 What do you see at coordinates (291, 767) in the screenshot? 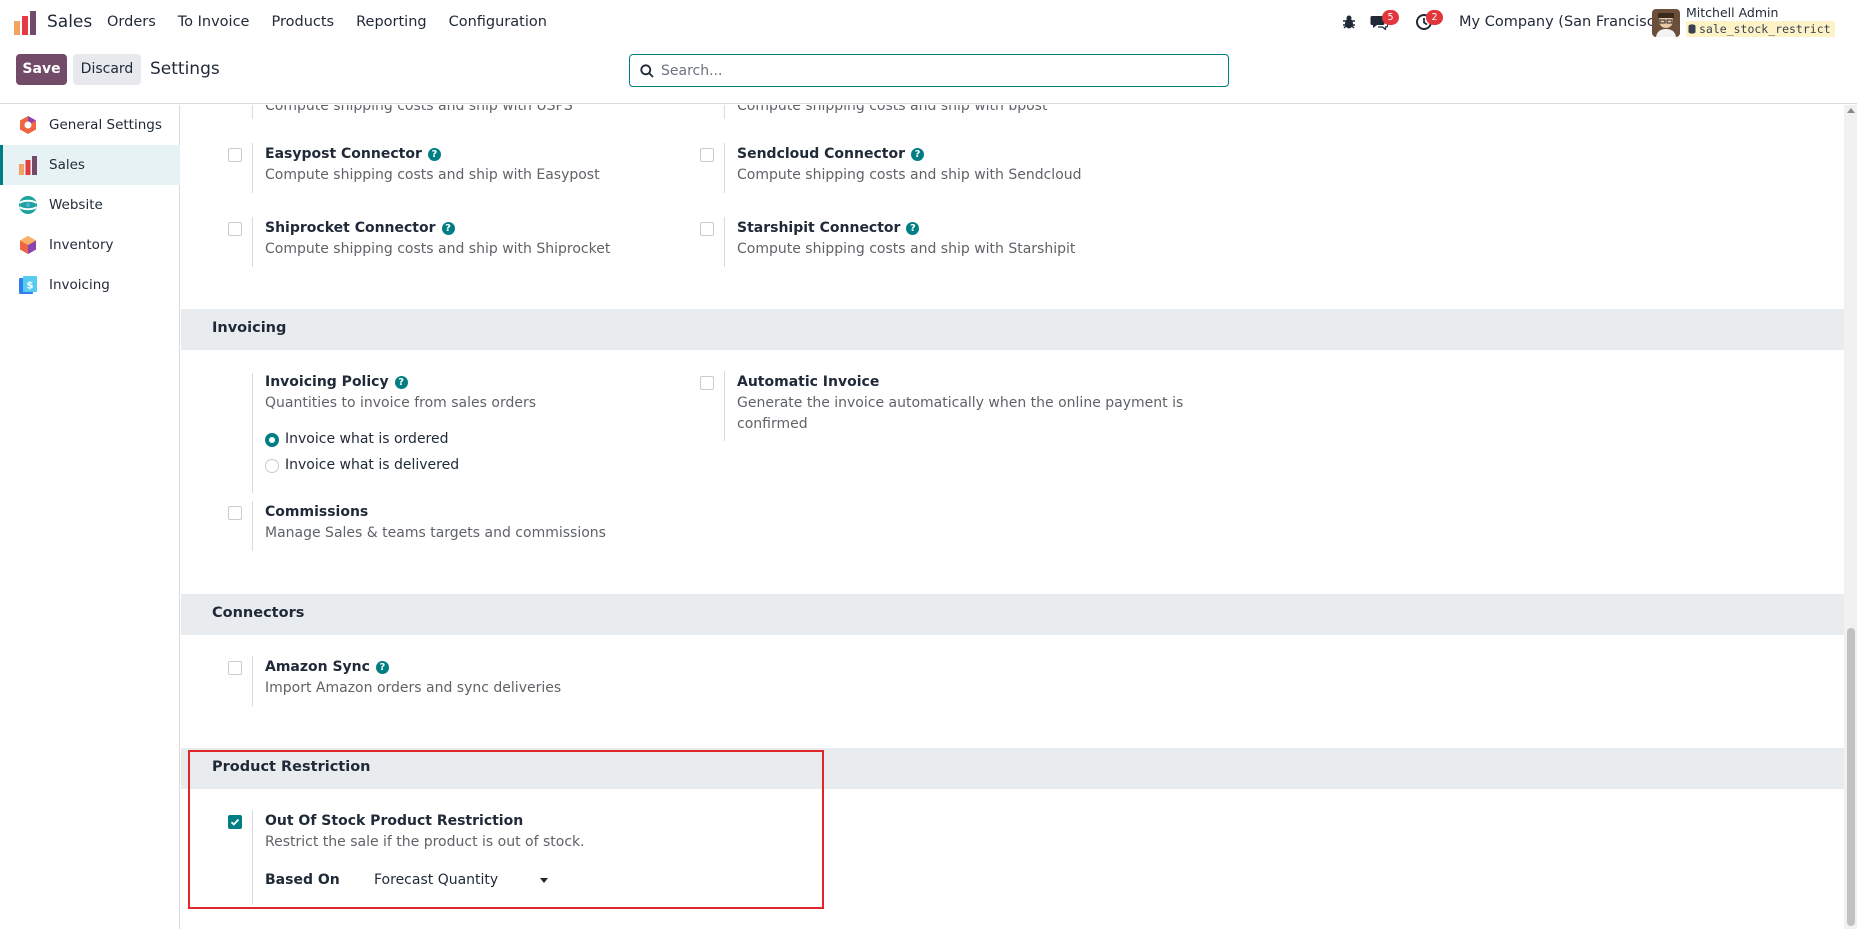
I see `section-title: Product Restriction` at bounding box center [291, 767].